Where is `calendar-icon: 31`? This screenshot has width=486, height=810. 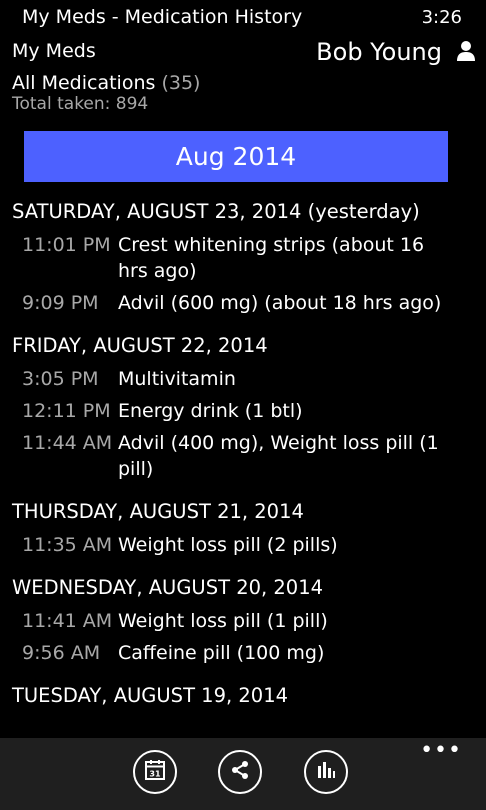 calendar-icon: 31 is located at coordinates (155, 772).